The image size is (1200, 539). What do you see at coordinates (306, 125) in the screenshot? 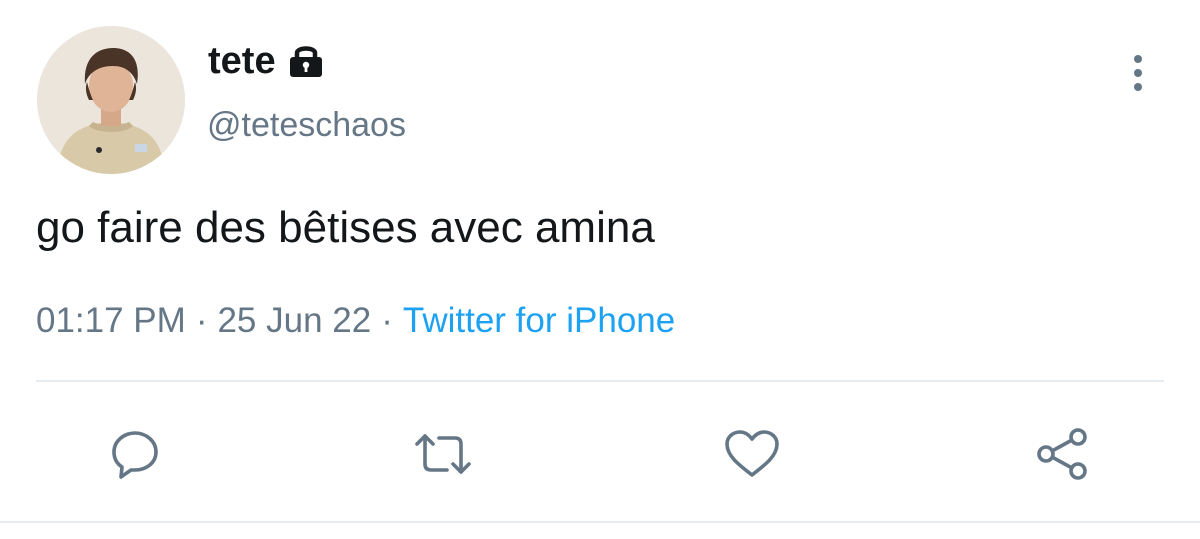
I see `author-handle: @teteschaos` at bounding box center [306, 125].